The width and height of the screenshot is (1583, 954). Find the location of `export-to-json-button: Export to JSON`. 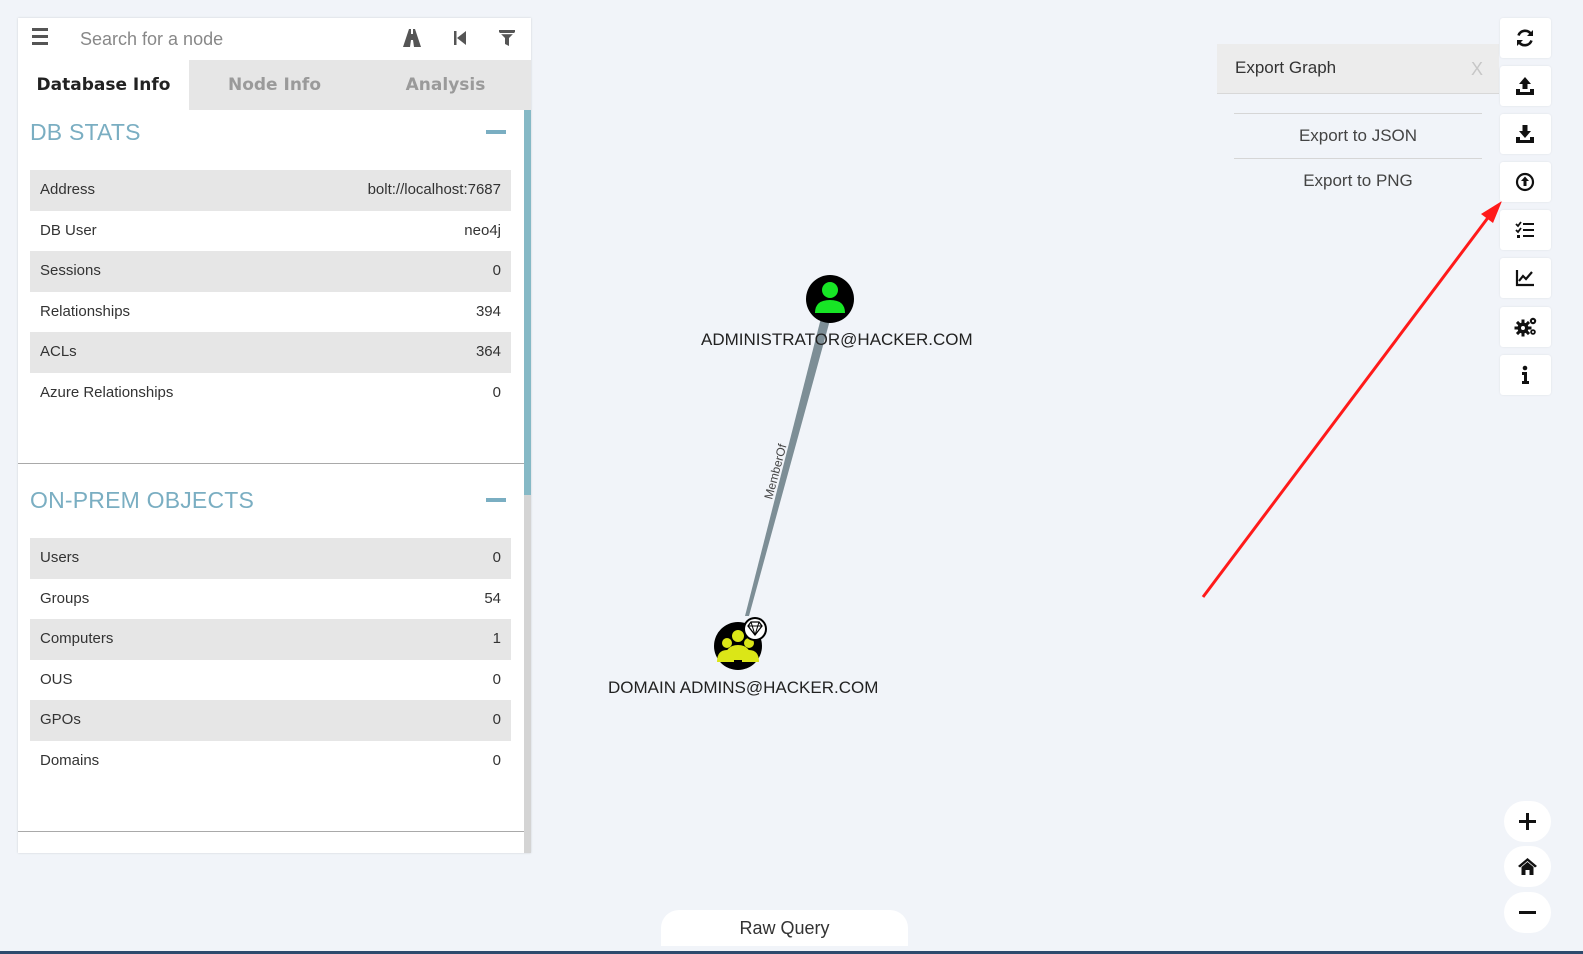

export-to-json-button: Export to JSON is located at coordinates (1358, 135).